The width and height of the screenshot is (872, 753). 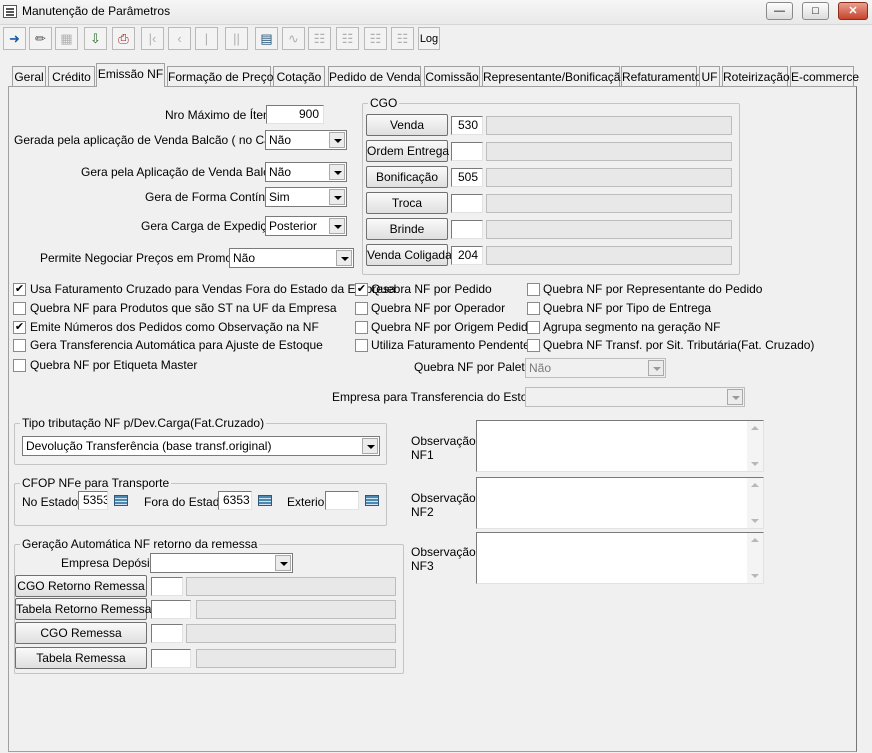 I want to click on tab-pedido-venda: Pedido de Venda, so click(x=374, y=76).